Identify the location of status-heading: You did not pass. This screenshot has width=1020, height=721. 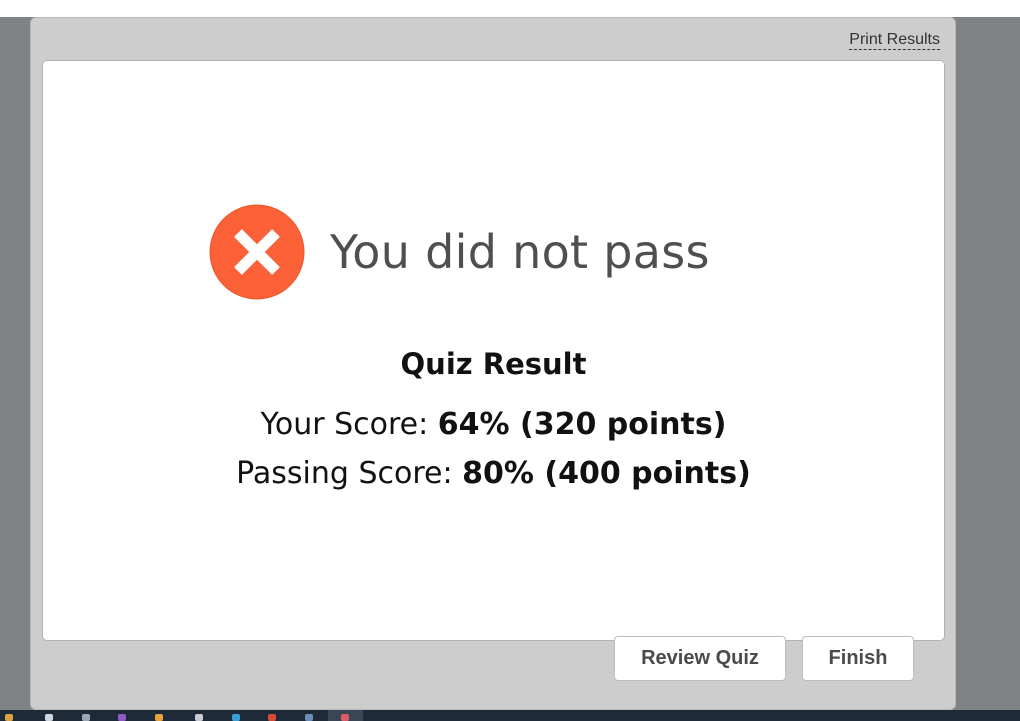
(520, 252).